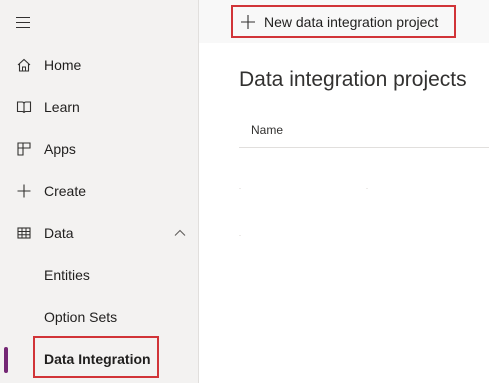 This screenshot has width=489, height=383. Describe the element at coordinates (24, 149) in the screenshot. I see `apps-icon` at that location.